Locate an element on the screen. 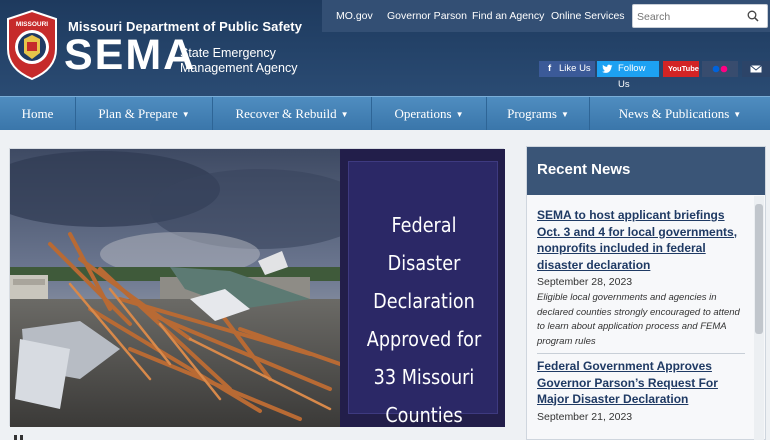  nav-news-publications-label: News & Publications is located at coordinates (674, 113).